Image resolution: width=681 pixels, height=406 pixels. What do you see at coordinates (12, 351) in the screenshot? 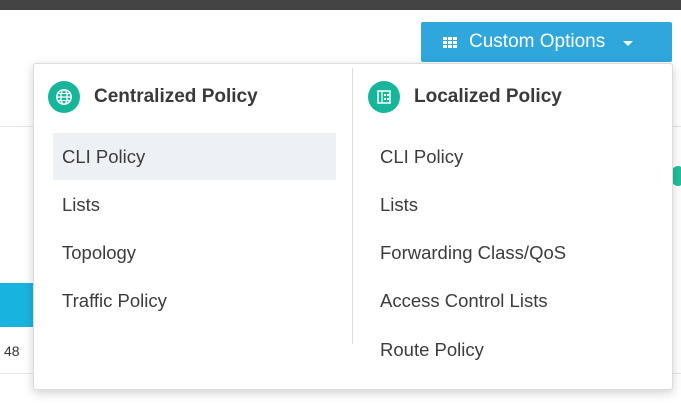
I see `row-value: 48` at bounding box center [12, 351].